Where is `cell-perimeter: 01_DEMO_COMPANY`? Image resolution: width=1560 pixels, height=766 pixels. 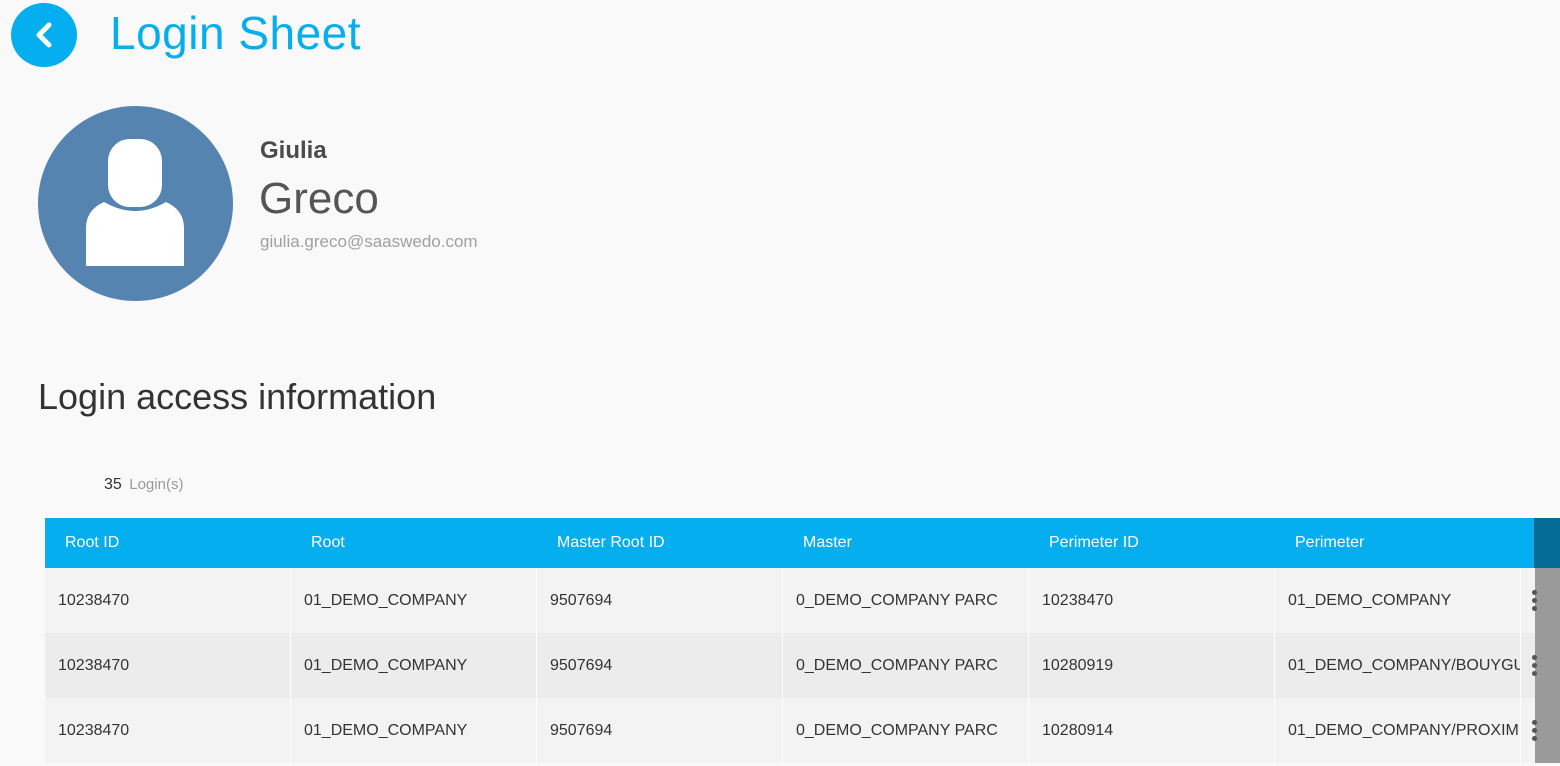
cell-perimeter: 01_DEMO_COMPANY is located at coordinates (1398, 600).